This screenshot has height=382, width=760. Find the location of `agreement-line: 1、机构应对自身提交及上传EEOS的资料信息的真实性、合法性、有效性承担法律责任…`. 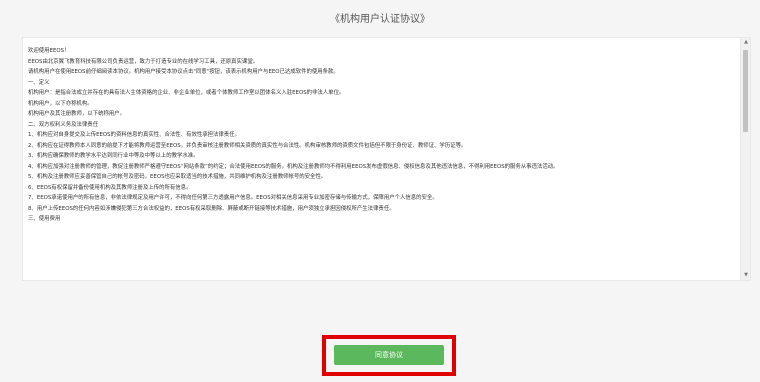

agreement-line: 1、机构应对自身提交及上传EEOS的资料信息的真实性、合法性、有效性承担法律责任… is located at coordinates (134, 135).